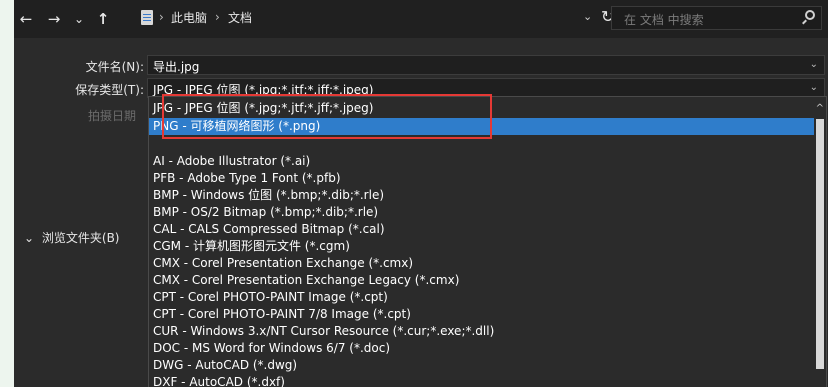 Image resolution: width=828 pixels, height=387 pixels. Describe the element at coordinates (486, 65) in the screenshot. I see `filename-field: 导出.jpg ⌄` at that location.